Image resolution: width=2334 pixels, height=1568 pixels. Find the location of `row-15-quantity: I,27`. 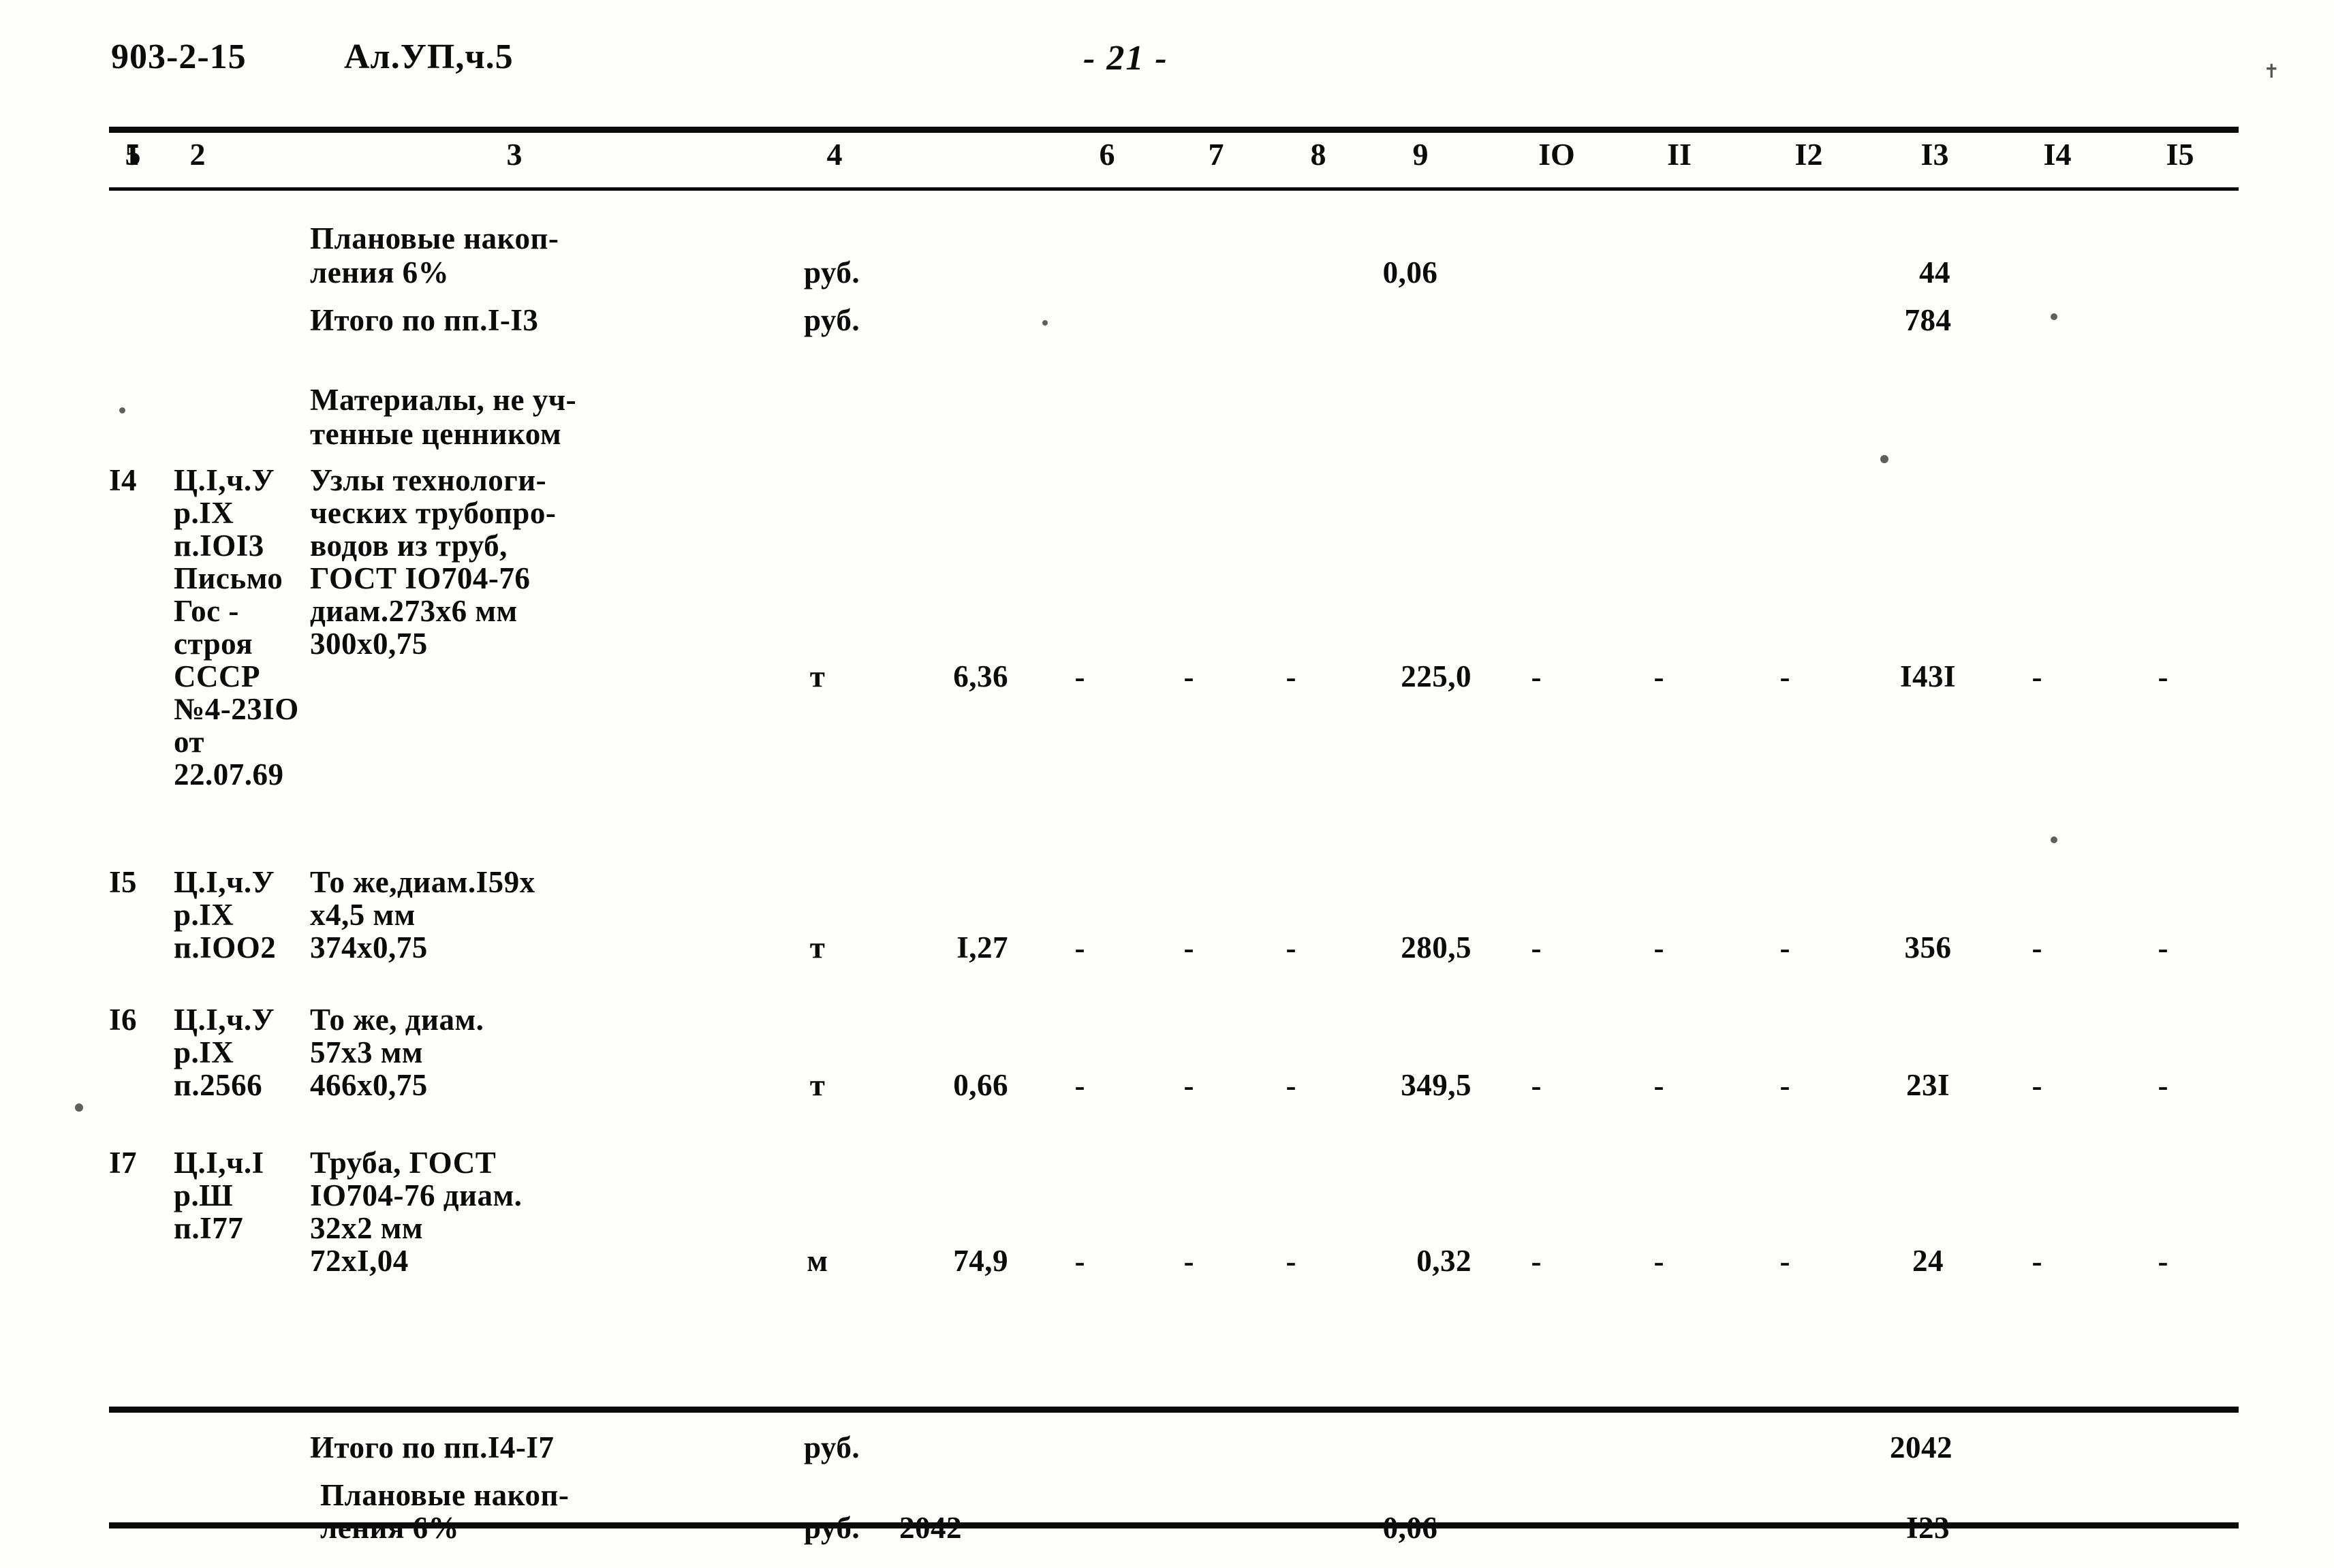

row-15-quantity: I,27 is located at coordinates (982, 947).